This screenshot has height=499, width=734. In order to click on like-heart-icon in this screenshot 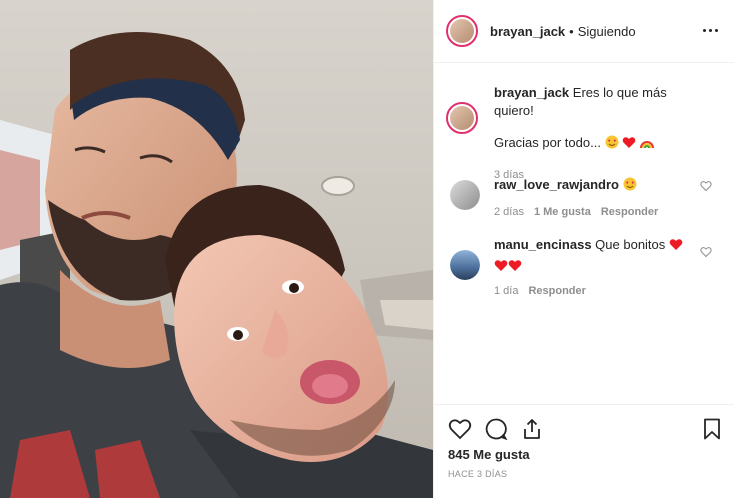, I will do `click(460, 429)`.